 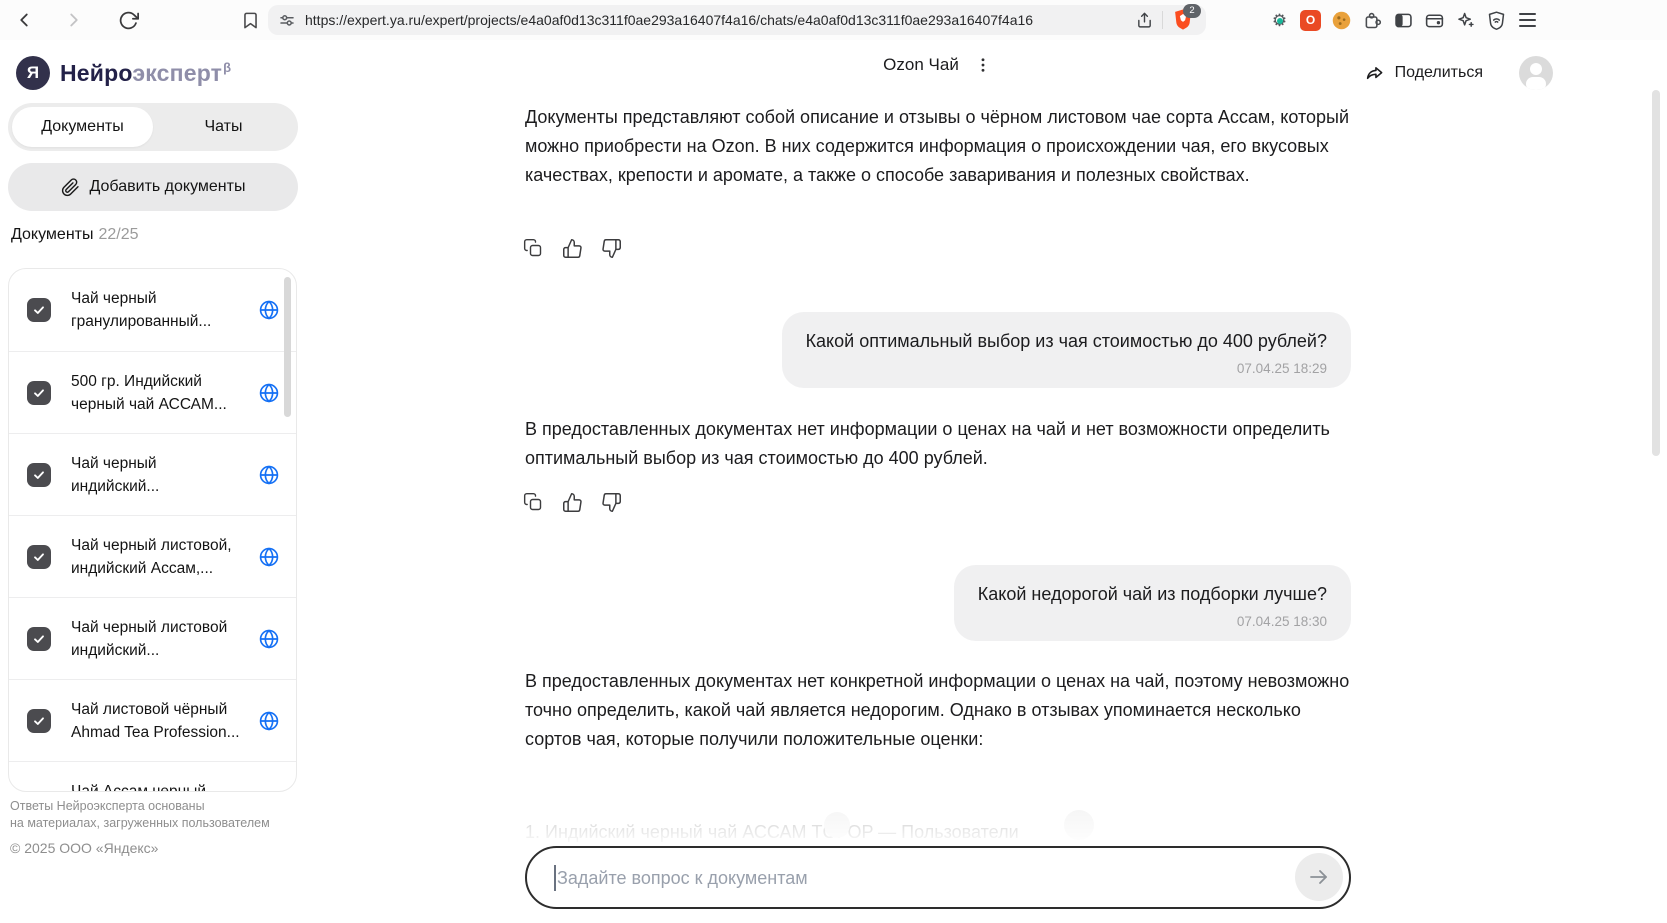 What do you see at coordinates (1281, 621) in the screenshot?
I see `message-timestamp: 07.04.25 18:30` at bounding box center [1281, 621].